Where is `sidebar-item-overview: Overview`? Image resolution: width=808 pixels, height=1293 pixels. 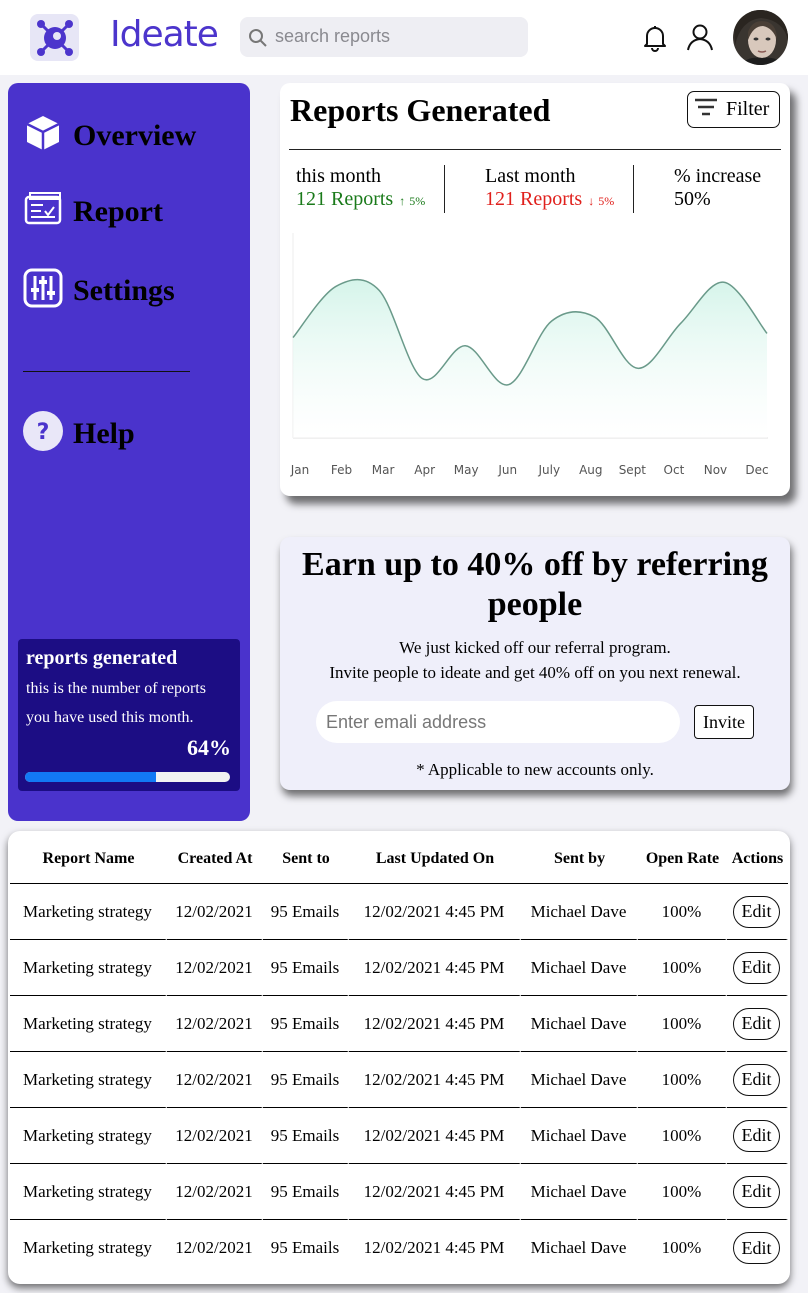 sidebar-item-overview: Overview is located at coordinates (109, 135).